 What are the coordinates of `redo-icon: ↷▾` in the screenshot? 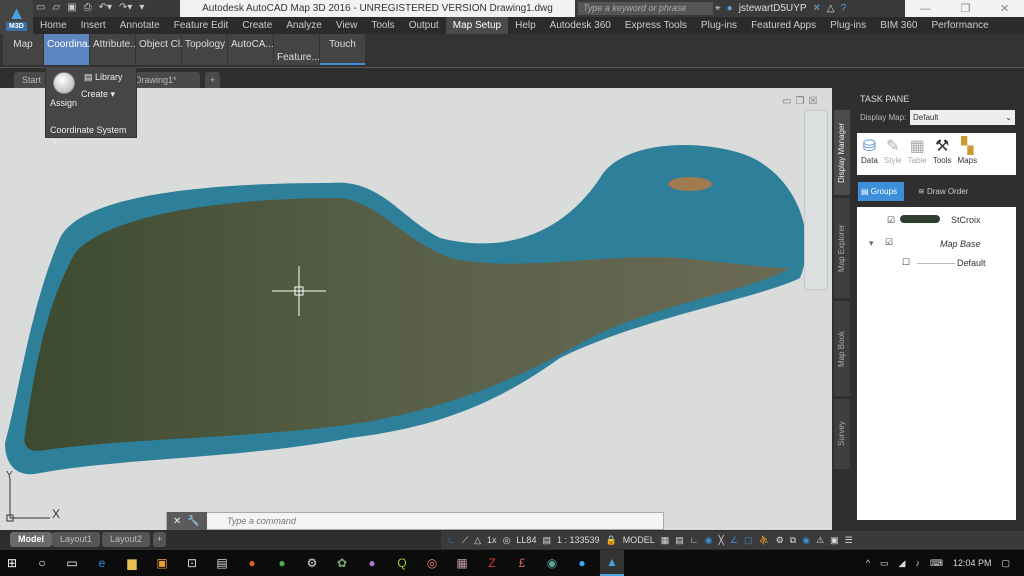 It's located at (125, 8).